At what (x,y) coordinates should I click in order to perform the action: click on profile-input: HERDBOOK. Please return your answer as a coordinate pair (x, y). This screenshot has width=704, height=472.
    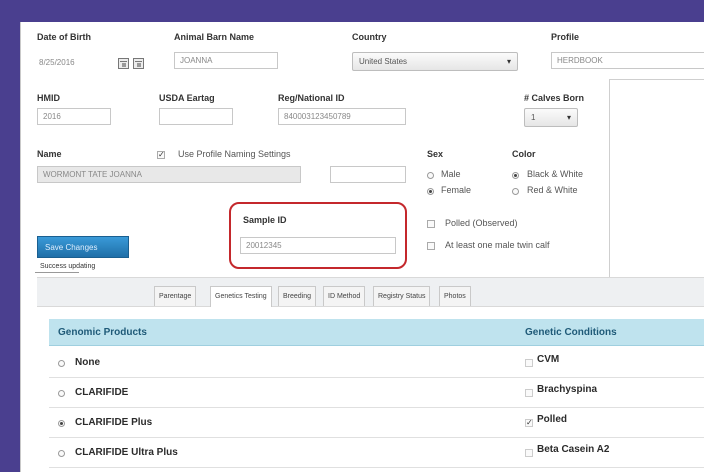
    Looking at the image, I should click on (627, 60).